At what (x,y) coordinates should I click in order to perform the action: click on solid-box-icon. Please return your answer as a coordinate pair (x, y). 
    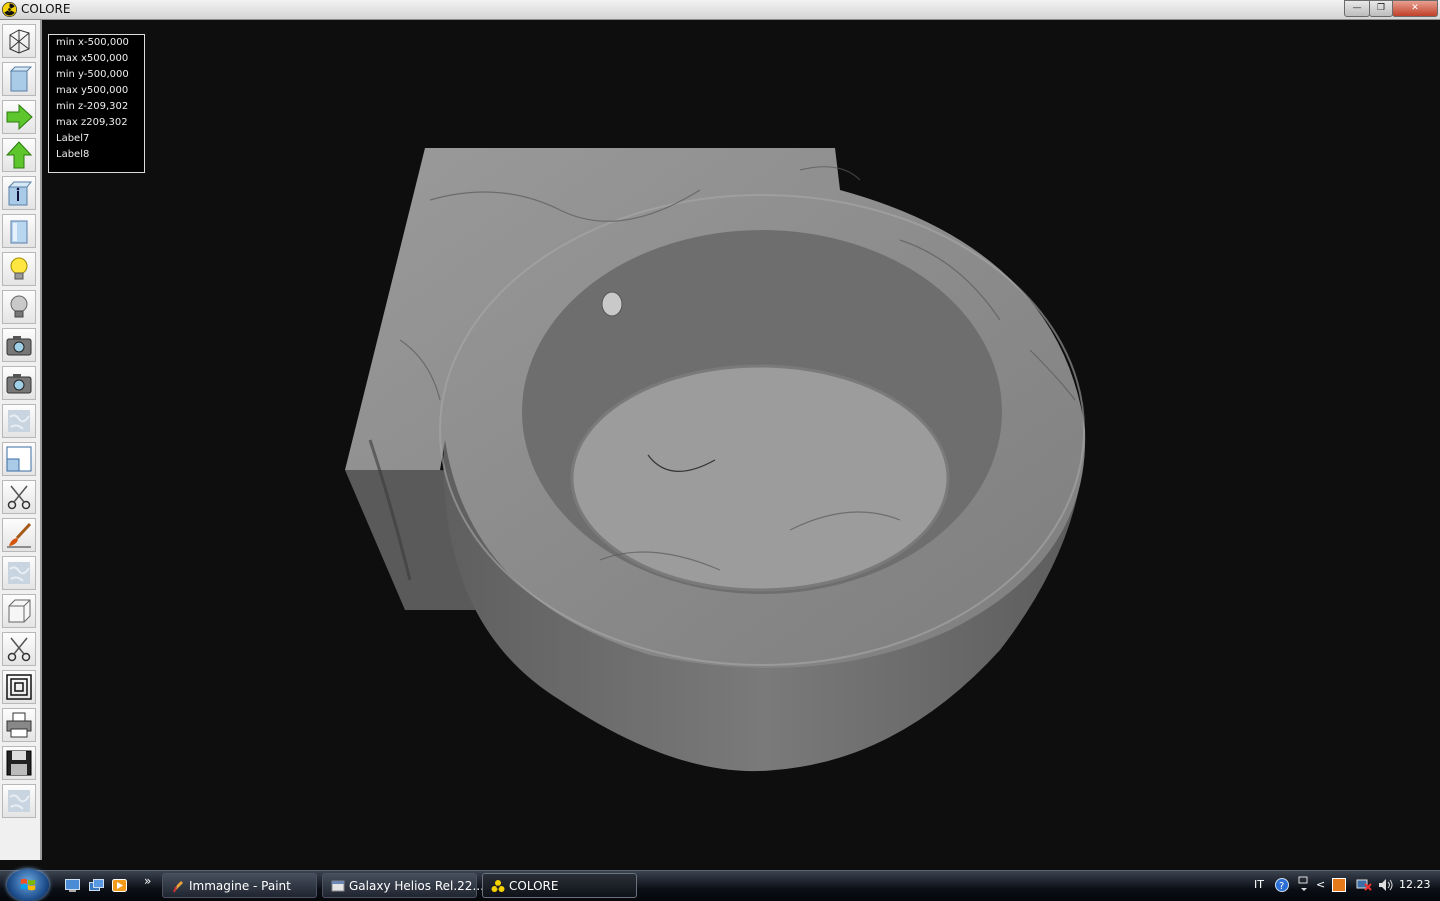
    Looking at the image, I should click on (21, 79).